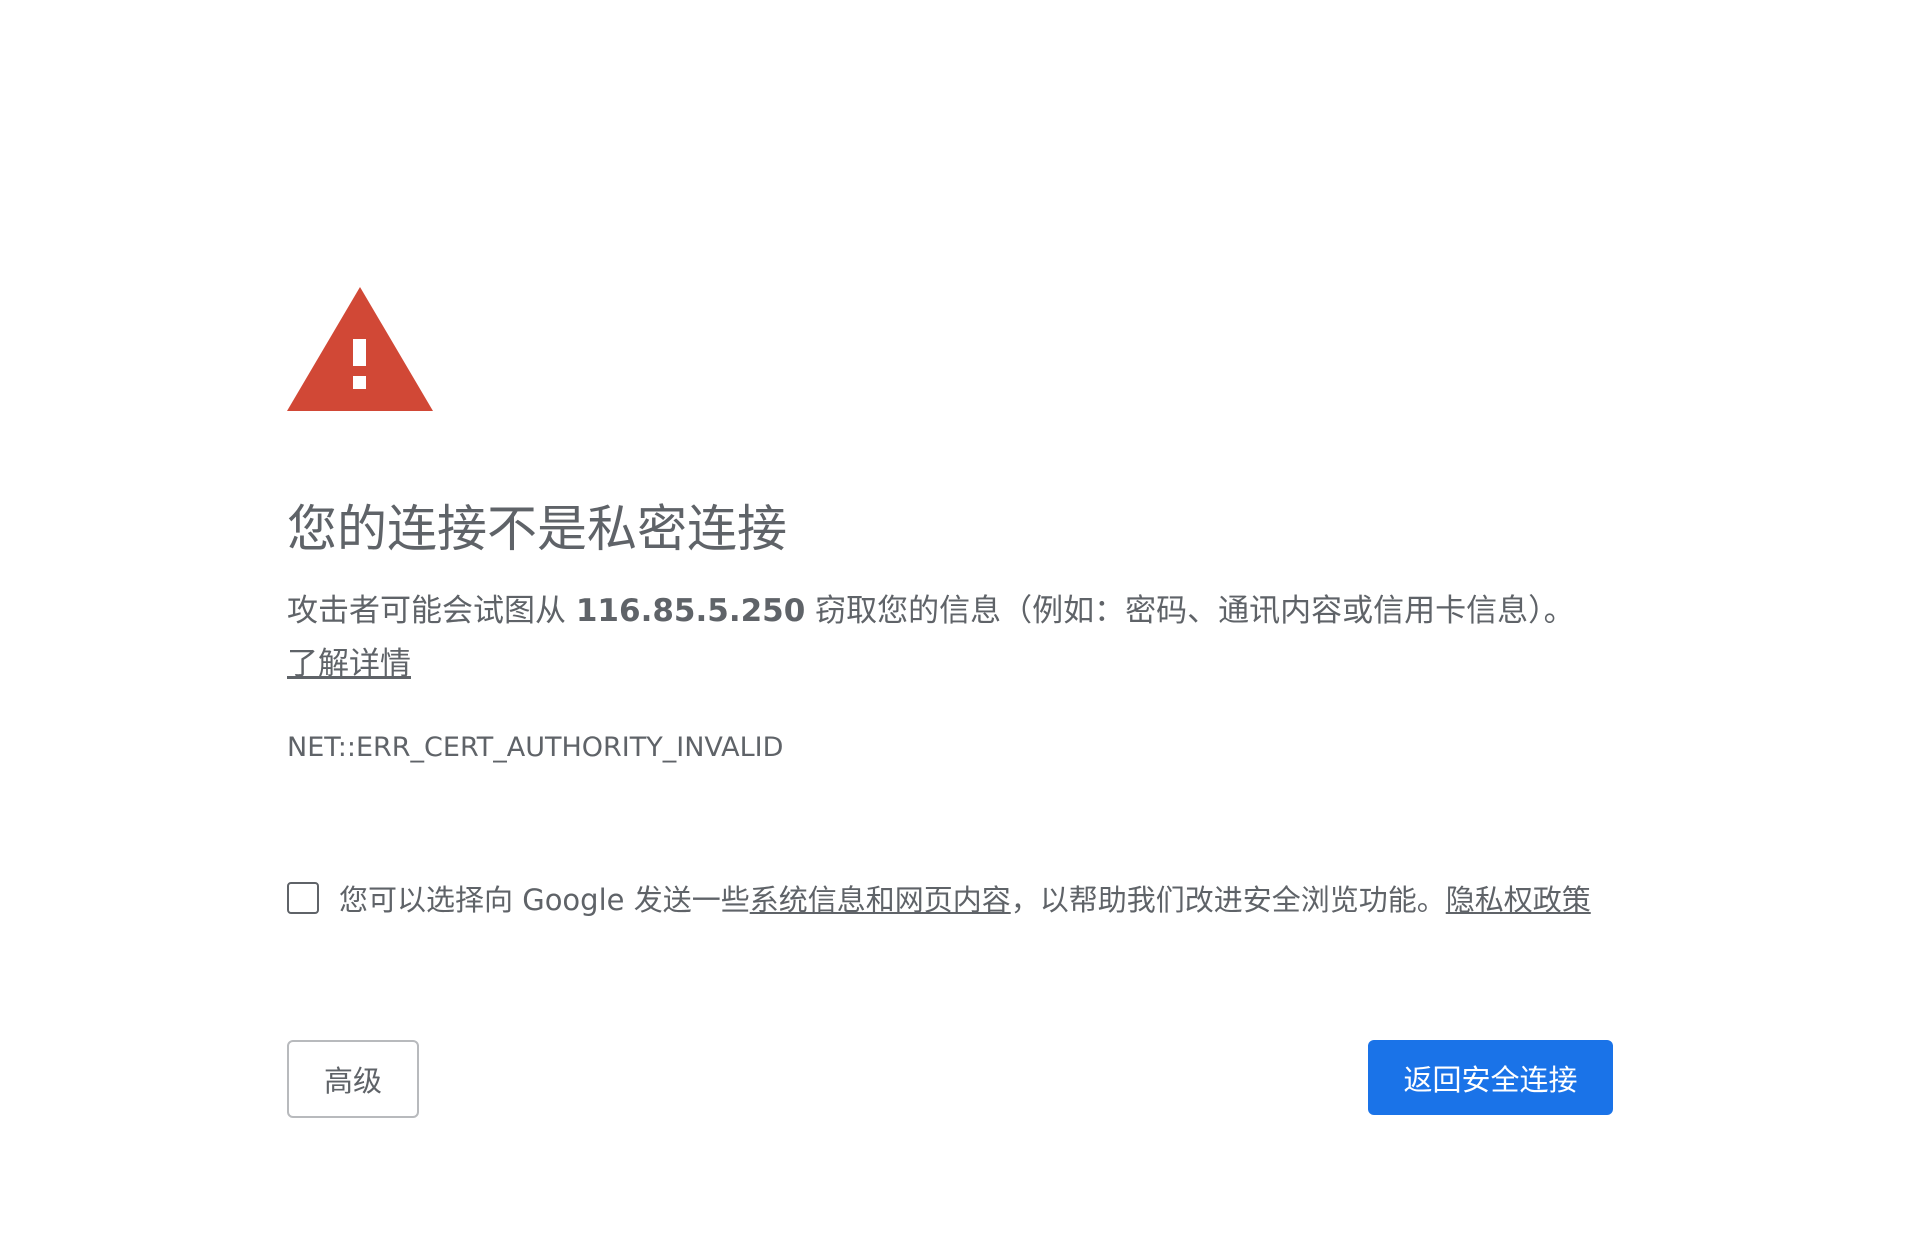  I want to click on optin-checkbox, so click(303, 898).